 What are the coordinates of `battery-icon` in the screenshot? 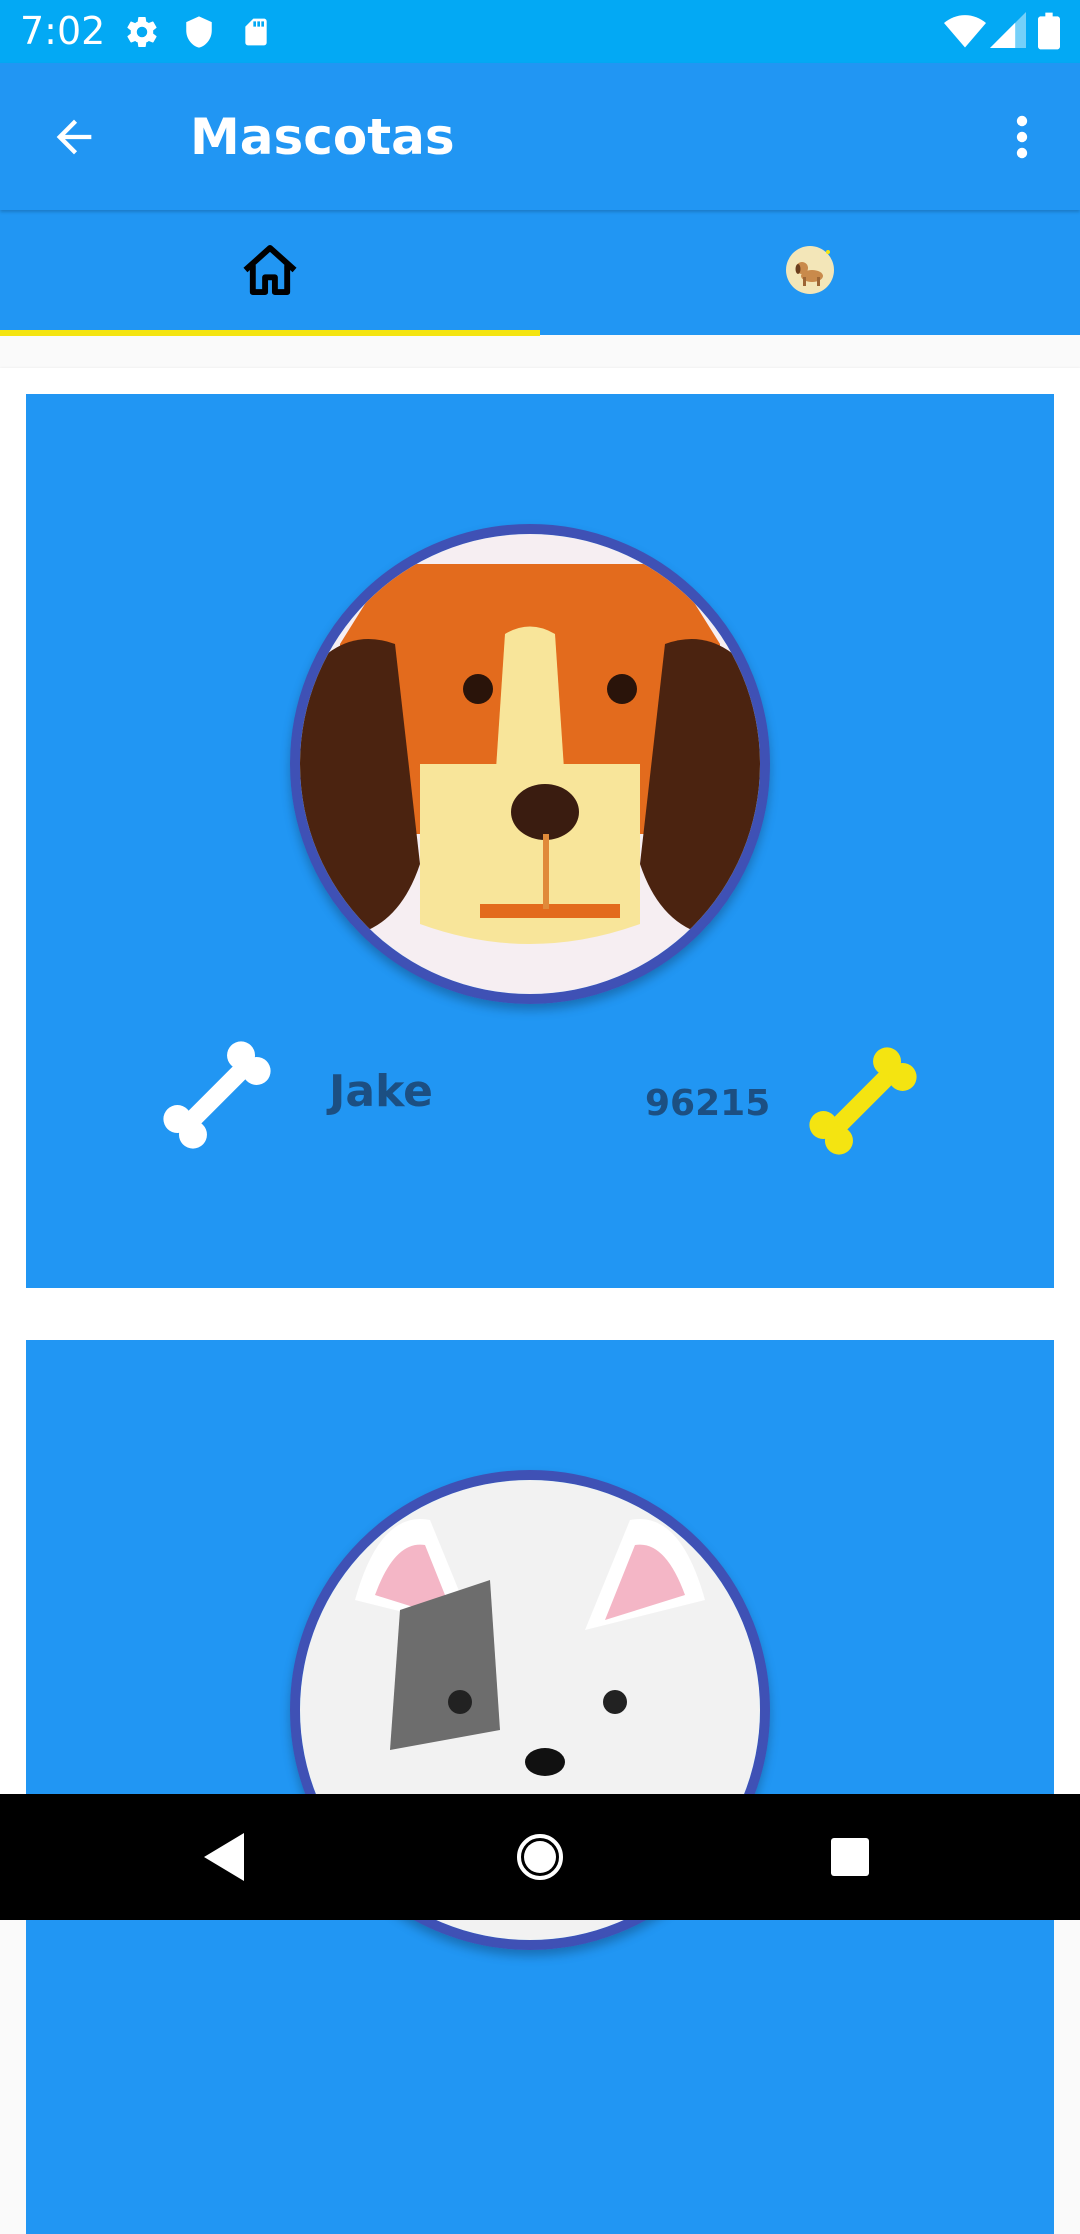 It's located at (1049, 33).